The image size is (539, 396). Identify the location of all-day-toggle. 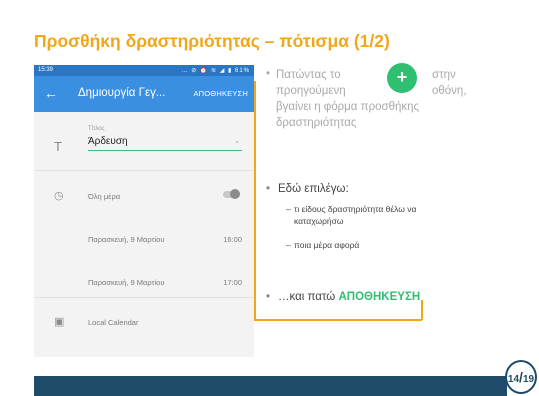
(231, 194).